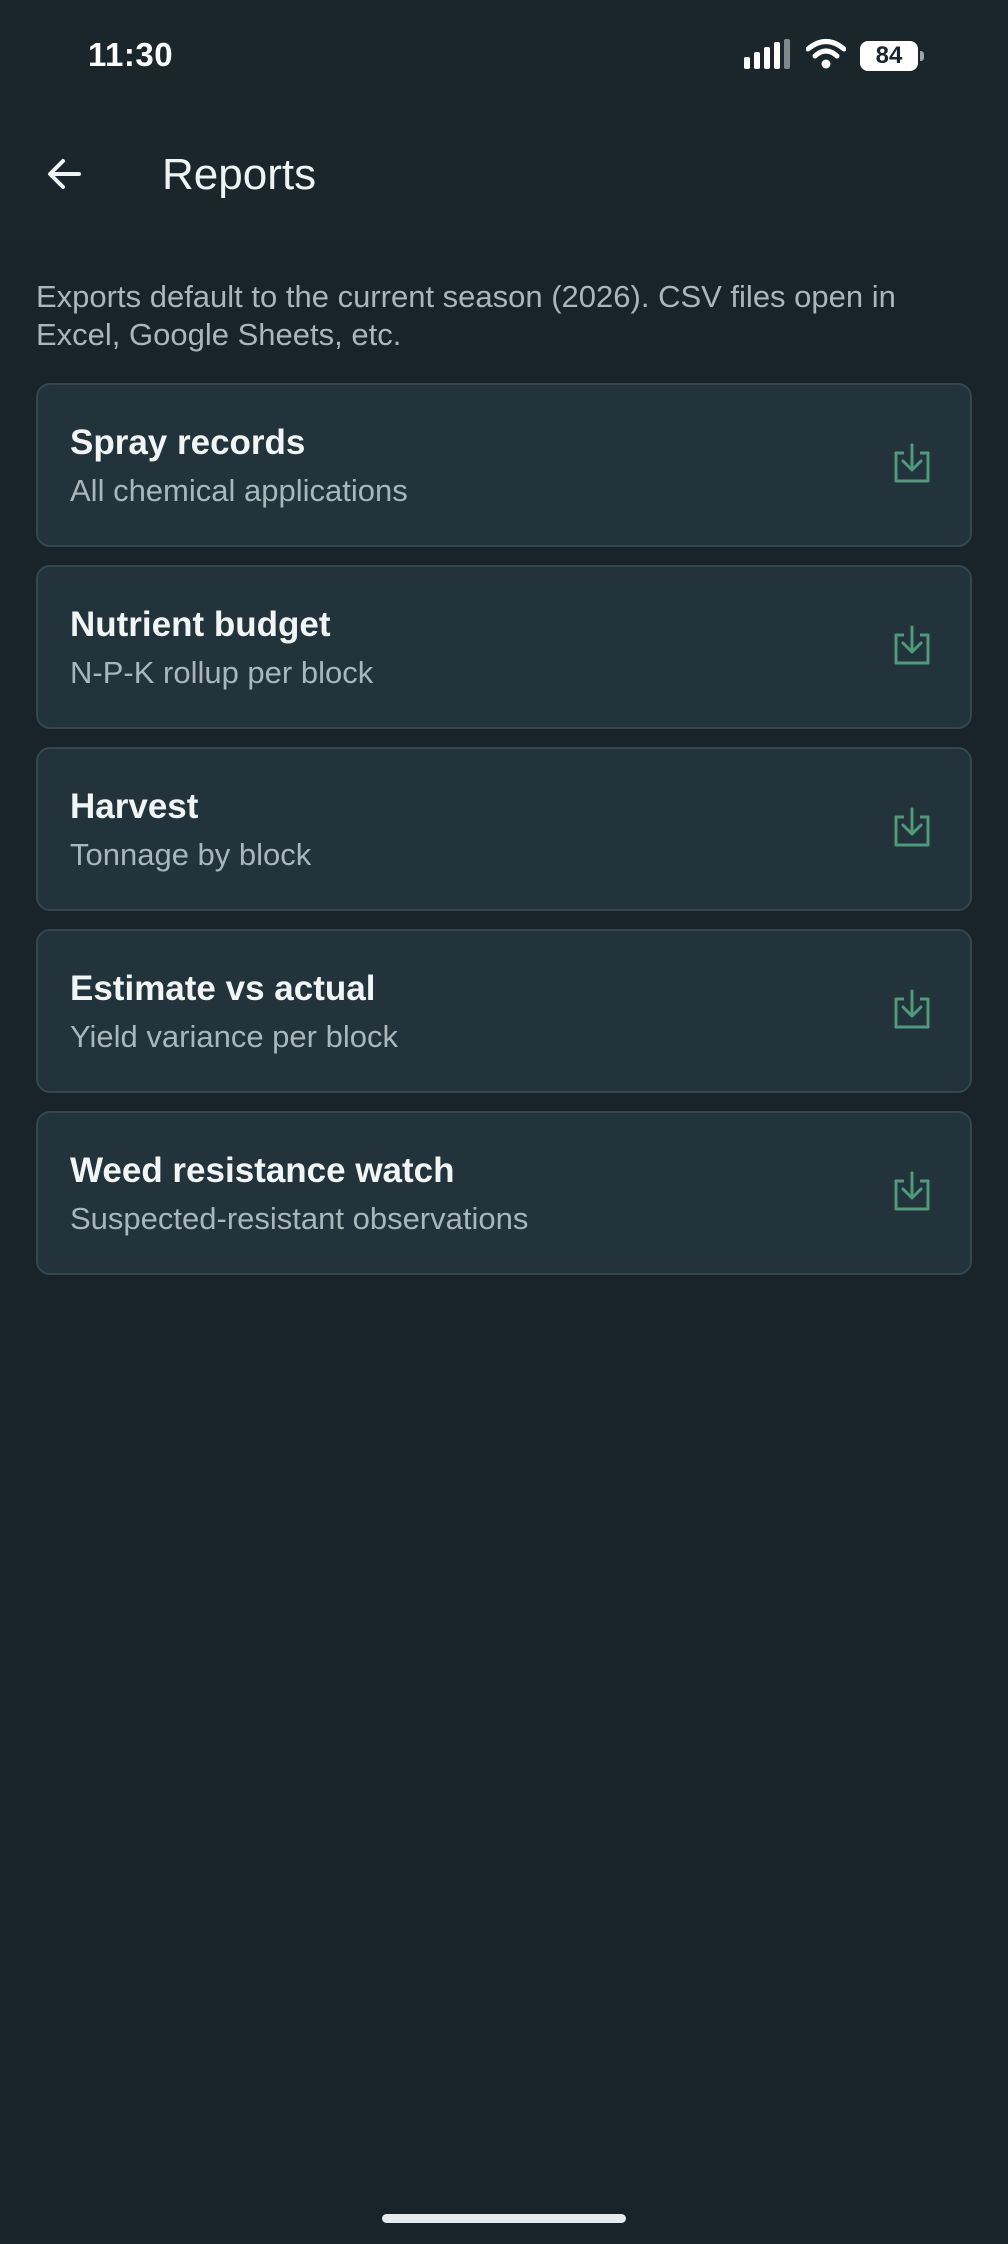  What do you see at coordinates (262, 1170) in the screenshot?
I see `report-title: Weed resistance watch` at bounding box center [262, 1170].